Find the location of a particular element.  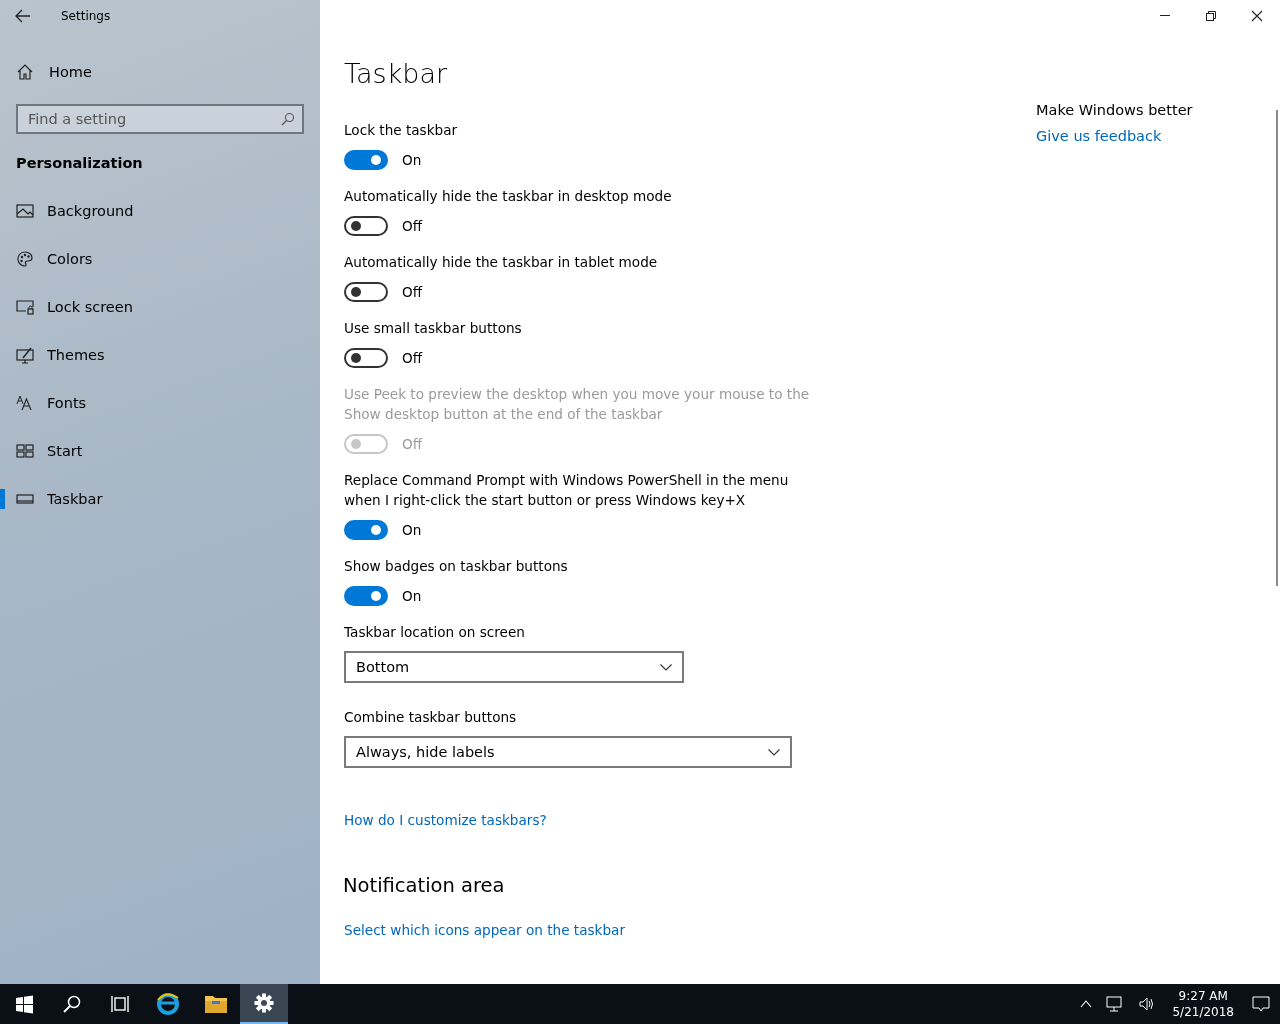

section-heading: Notification area is located at coordinates (424, 886).